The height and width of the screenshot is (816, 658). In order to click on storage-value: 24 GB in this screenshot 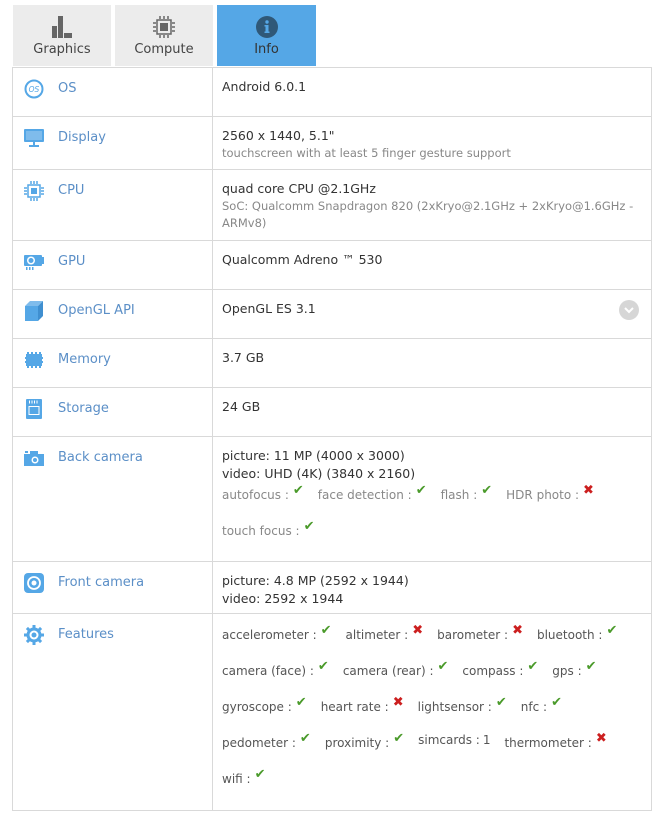, I will do `click(241, 406)`.